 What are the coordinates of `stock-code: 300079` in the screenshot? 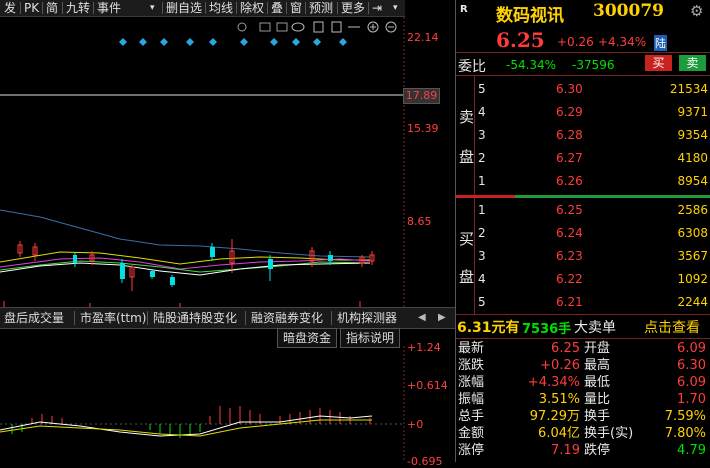 It's located at (628, 11).